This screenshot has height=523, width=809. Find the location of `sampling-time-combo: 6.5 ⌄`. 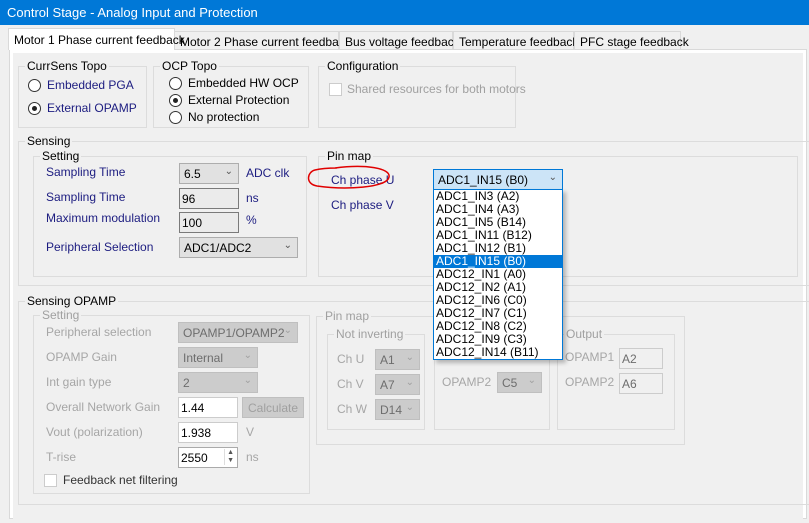

sampling-time-combo: 6.5 ⌄ is located at coordinates (209, 173).